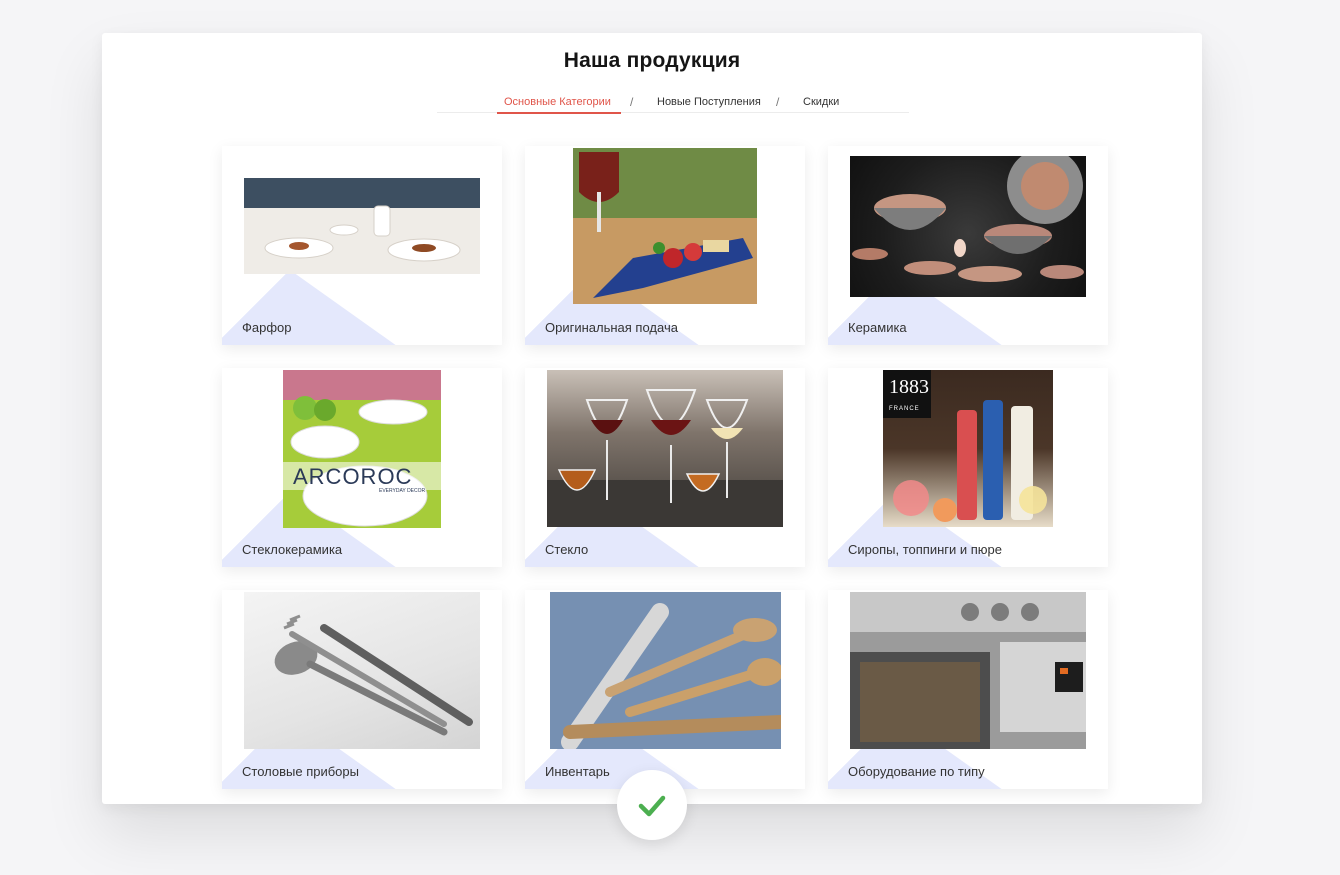  I want to click on category-card-syrups: 1883 FRANCE Сиропы, топпинги и пюре, so click(968, 467).